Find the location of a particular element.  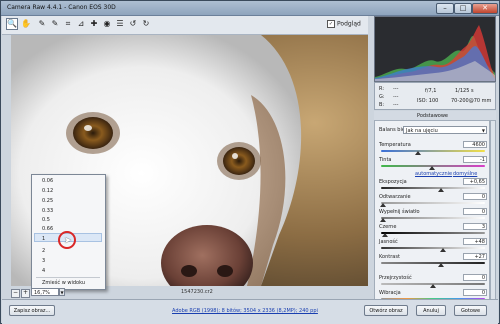

r-value: --- is located at coordinates (396, 89).